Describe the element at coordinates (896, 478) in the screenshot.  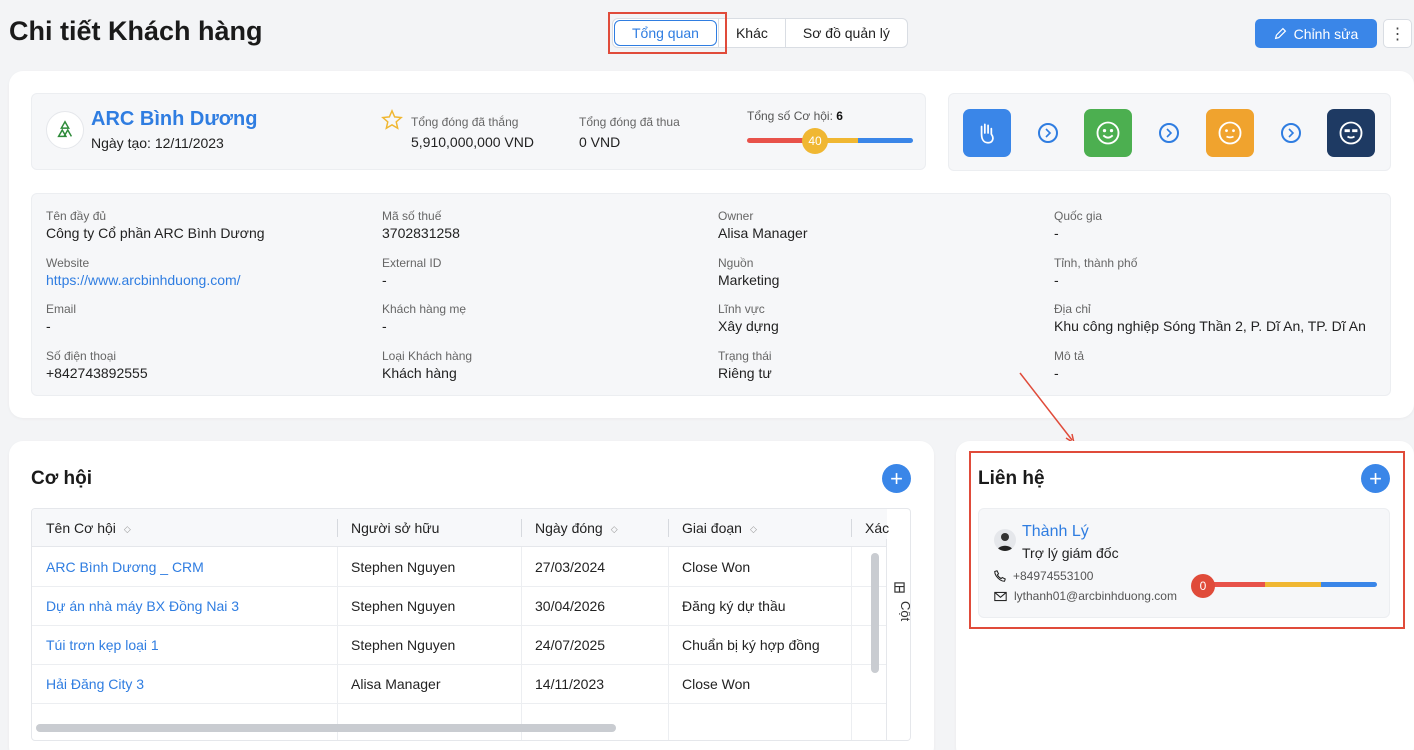
I see `add-opportunity-button: +` at that location.